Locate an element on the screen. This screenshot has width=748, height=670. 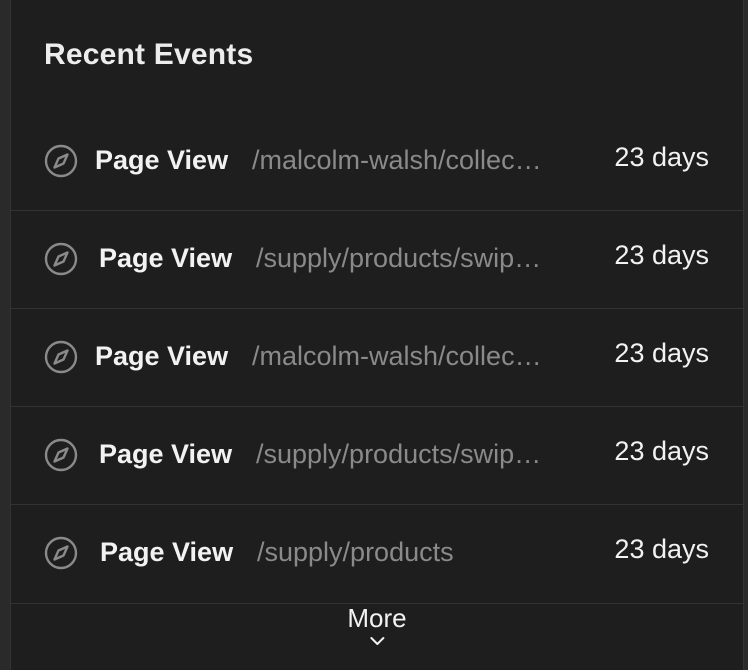
more-bar: More is located at coordinates (377, 636).